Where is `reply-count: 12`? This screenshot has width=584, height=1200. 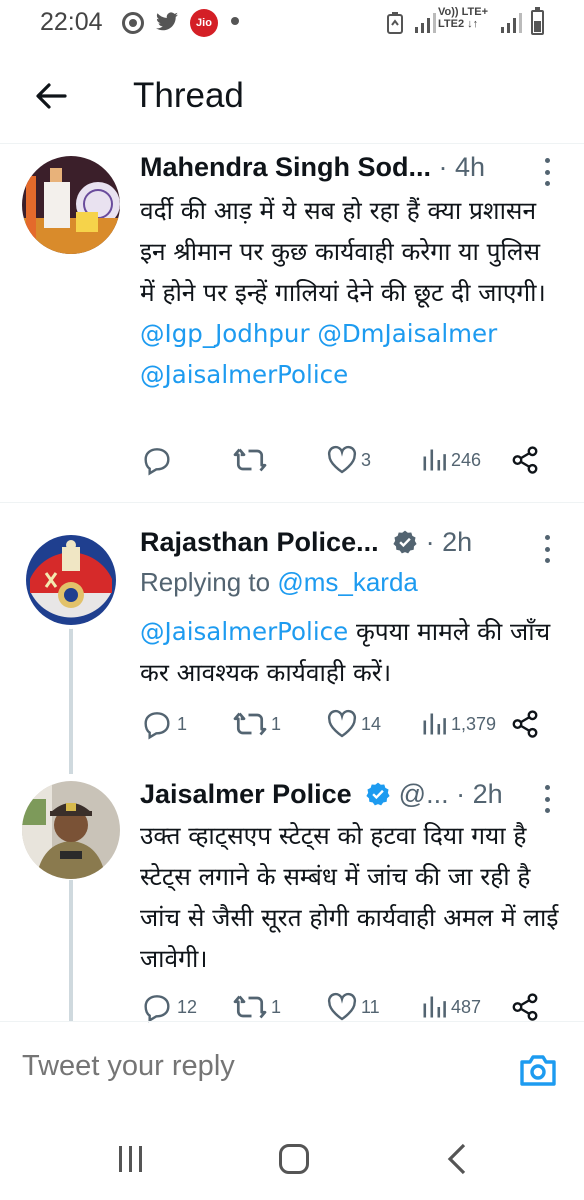
reply-count: 12 is located at coordinates (187, 1006).